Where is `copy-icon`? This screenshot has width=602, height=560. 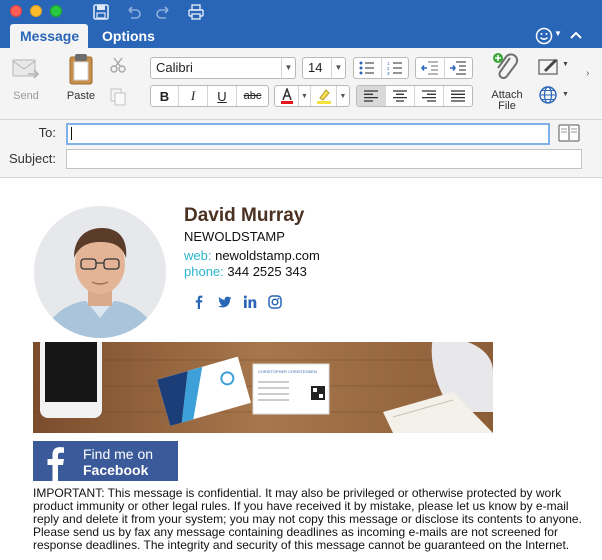
copy-icon is located at coordinates (118, 97).